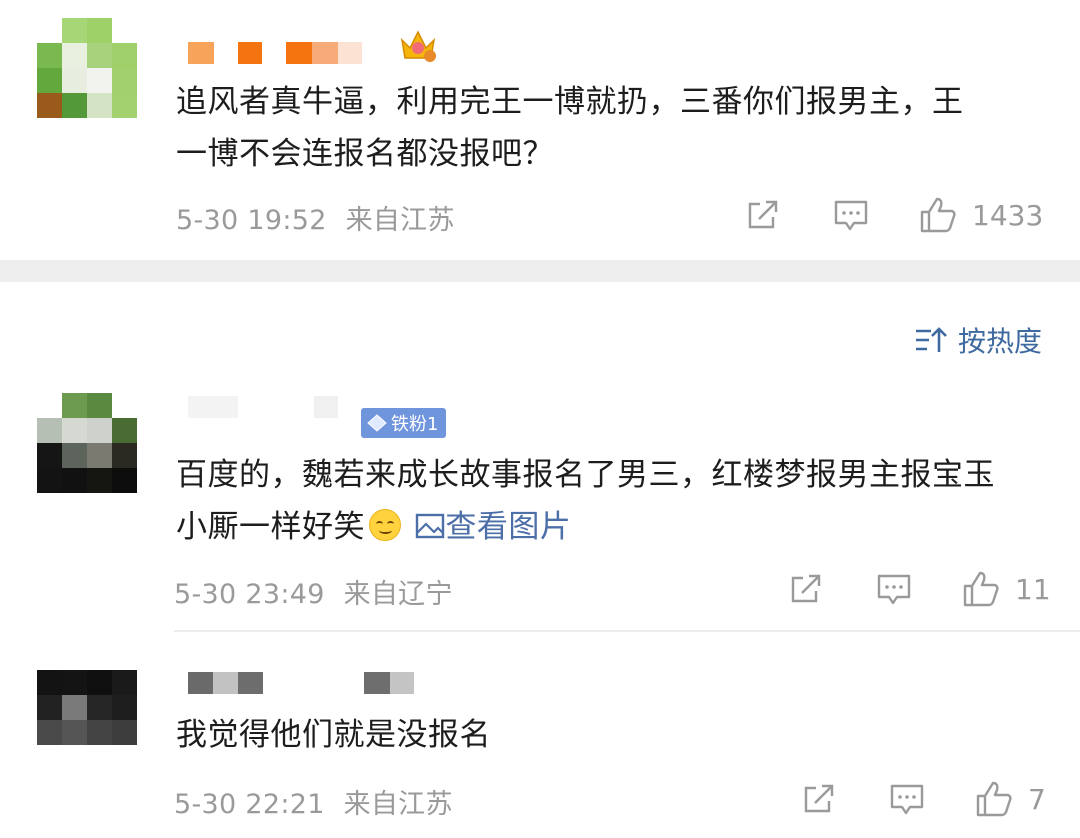 The width and height of the screenshot is (1080, 838). Describe the element at coordinates (980, 215) in the screenshot. I see `like-button: 1433` at that location.